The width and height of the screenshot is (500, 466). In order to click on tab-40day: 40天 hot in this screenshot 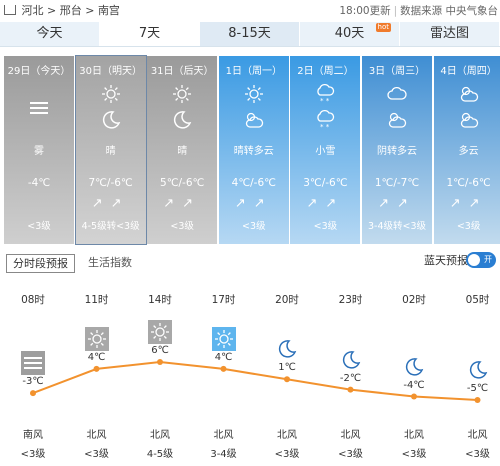, I will do `click(350, 34)`.